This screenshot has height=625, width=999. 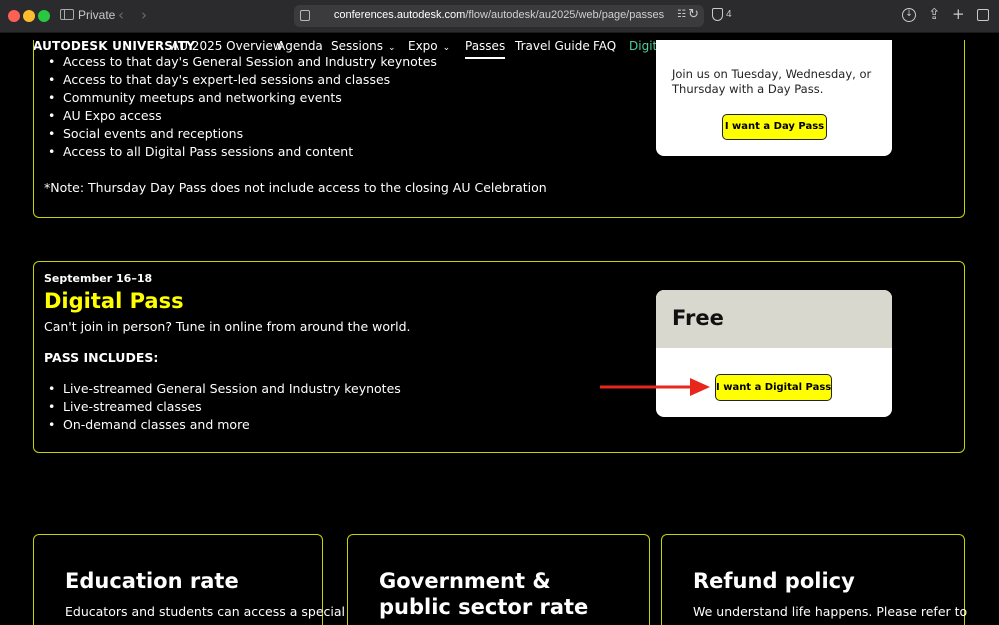 What do you see at coordinates (729, 14) in the screenshot?
I see `shield-count: 4` at bounding box center [729, 14].